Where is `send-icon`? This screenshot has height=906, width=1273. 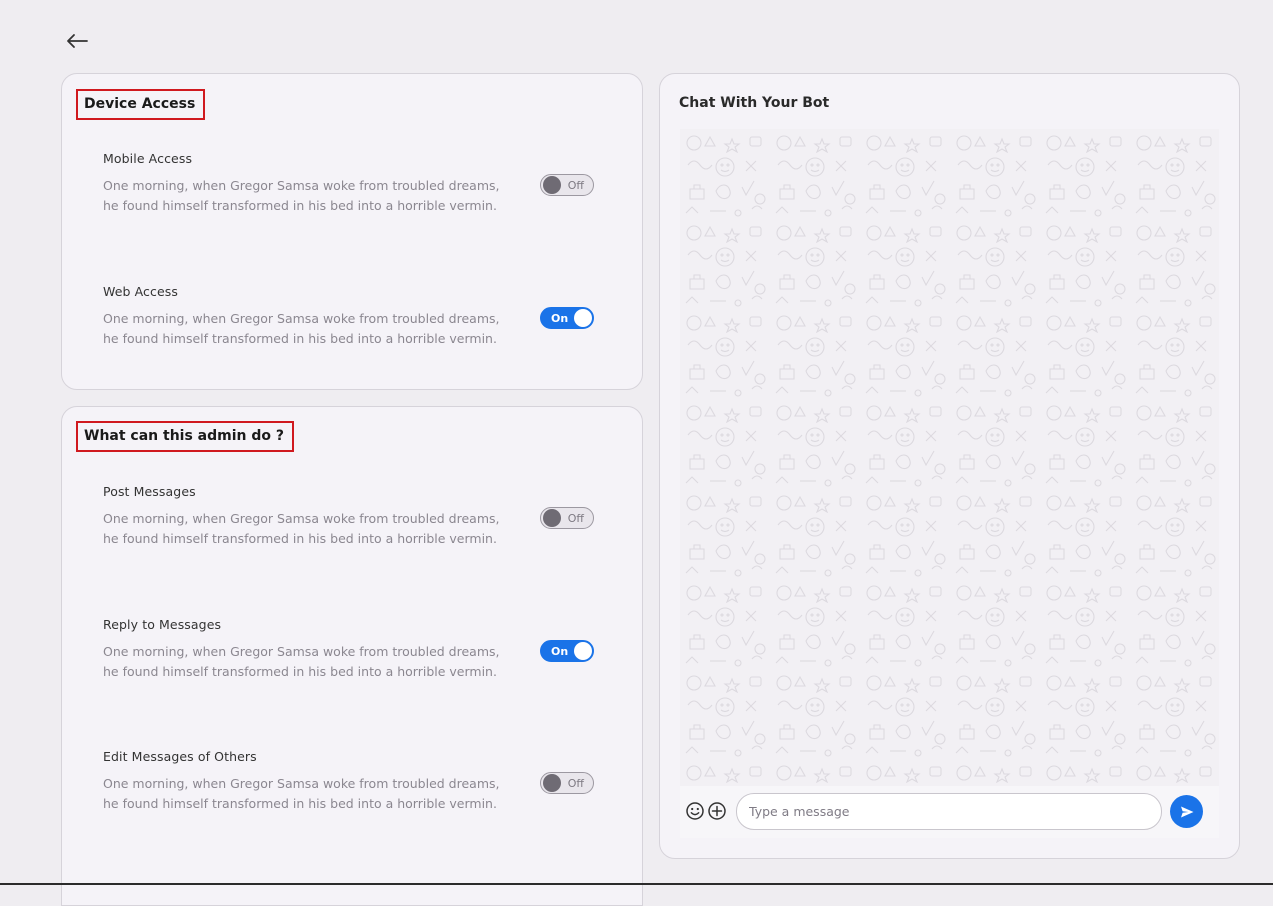 send-icon is located at coordinates (1186, 811).